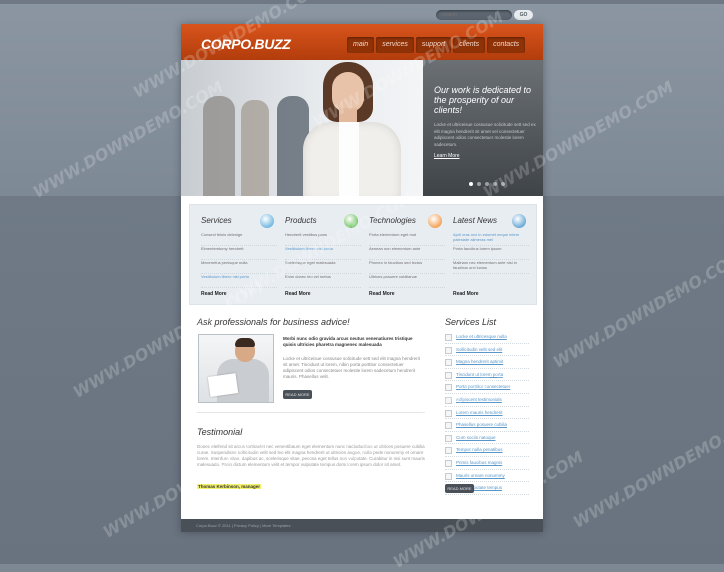  I want to click on feature-list-item: Phoneo in faucibus sed lectus, so click(407, 267).